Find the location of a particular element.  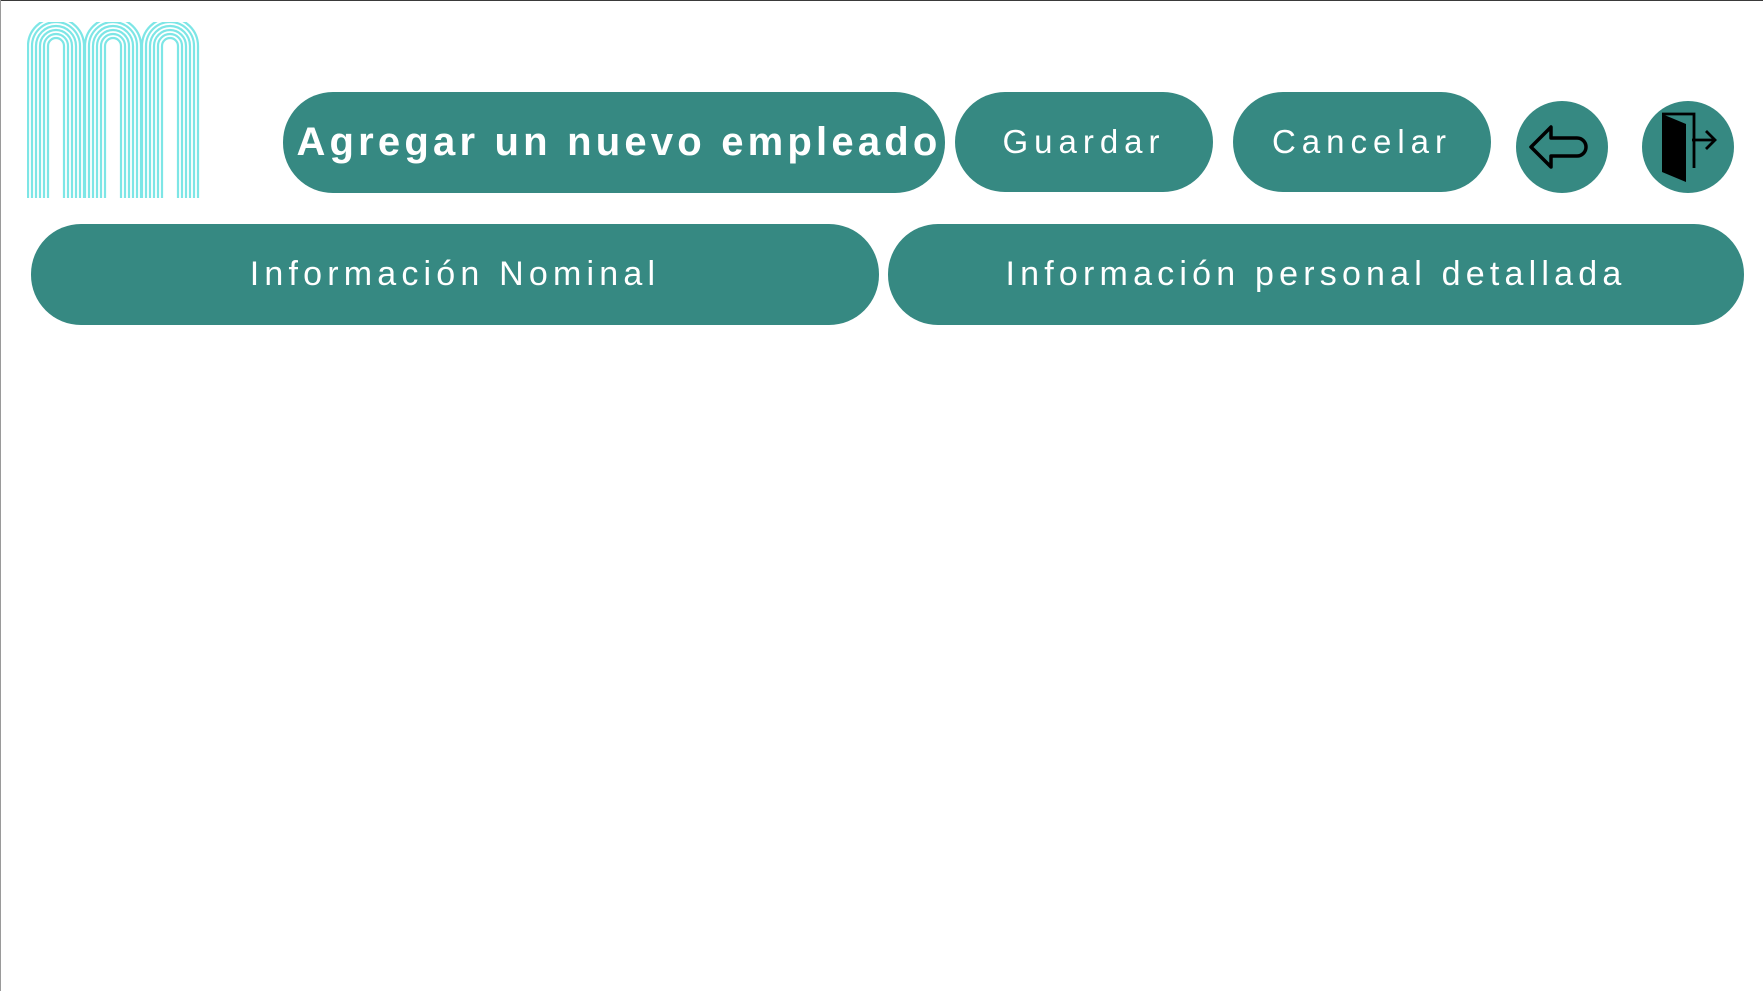

tab-nominal-info: Información Nominal is located at coordinates (455, 274).